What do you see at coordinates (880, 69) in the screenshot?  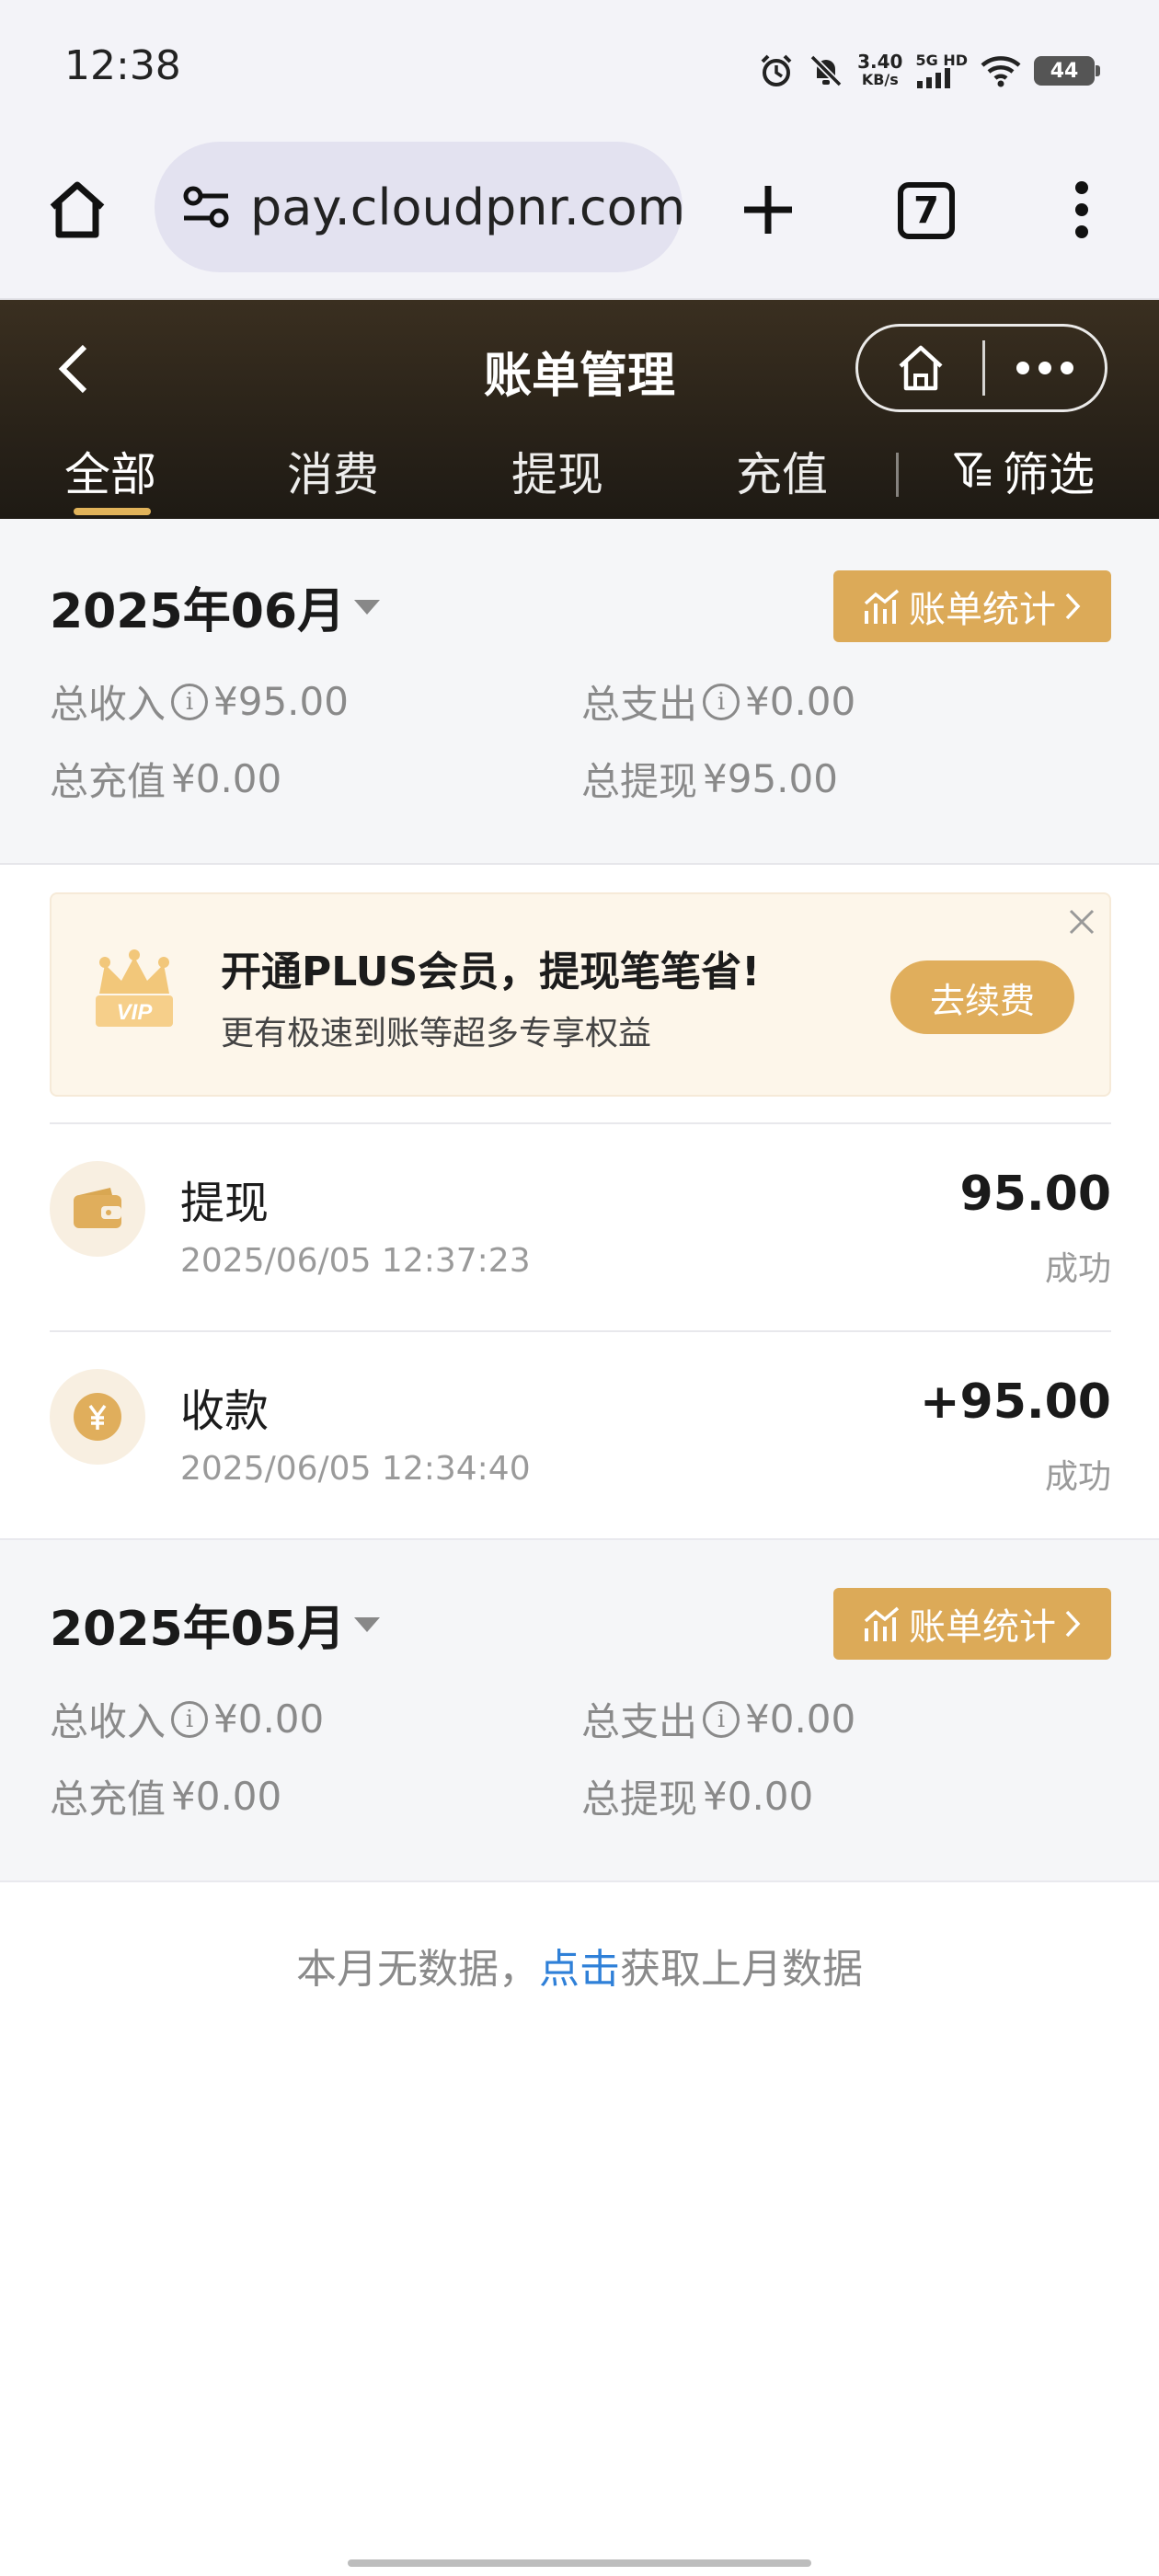 I see `net-speed: 3.40 KB/s` at bounding box center [880, 69].